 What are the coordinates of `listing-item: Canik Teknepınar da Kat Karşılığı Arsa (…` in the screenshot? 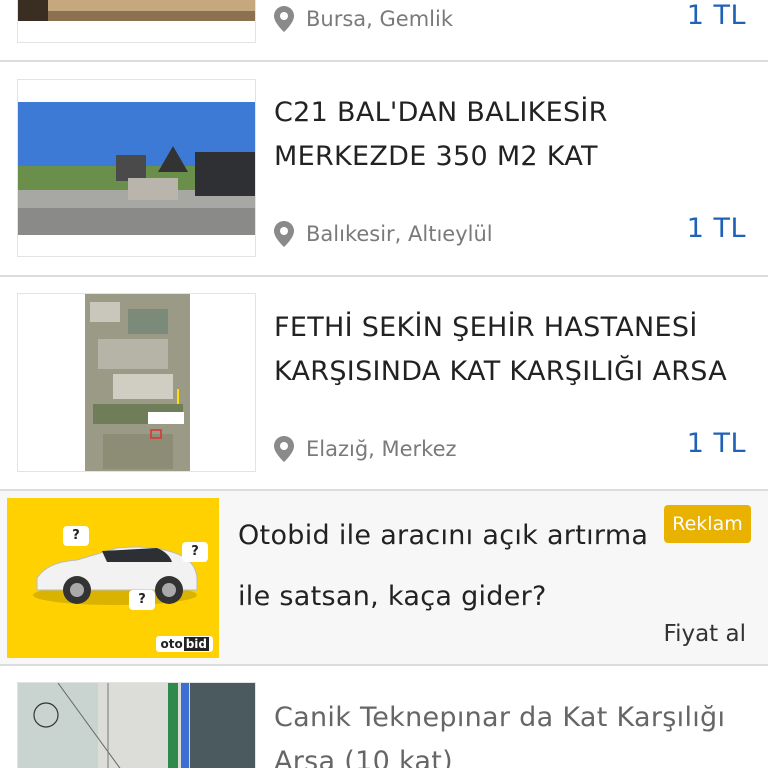 It's located at (384, 717).